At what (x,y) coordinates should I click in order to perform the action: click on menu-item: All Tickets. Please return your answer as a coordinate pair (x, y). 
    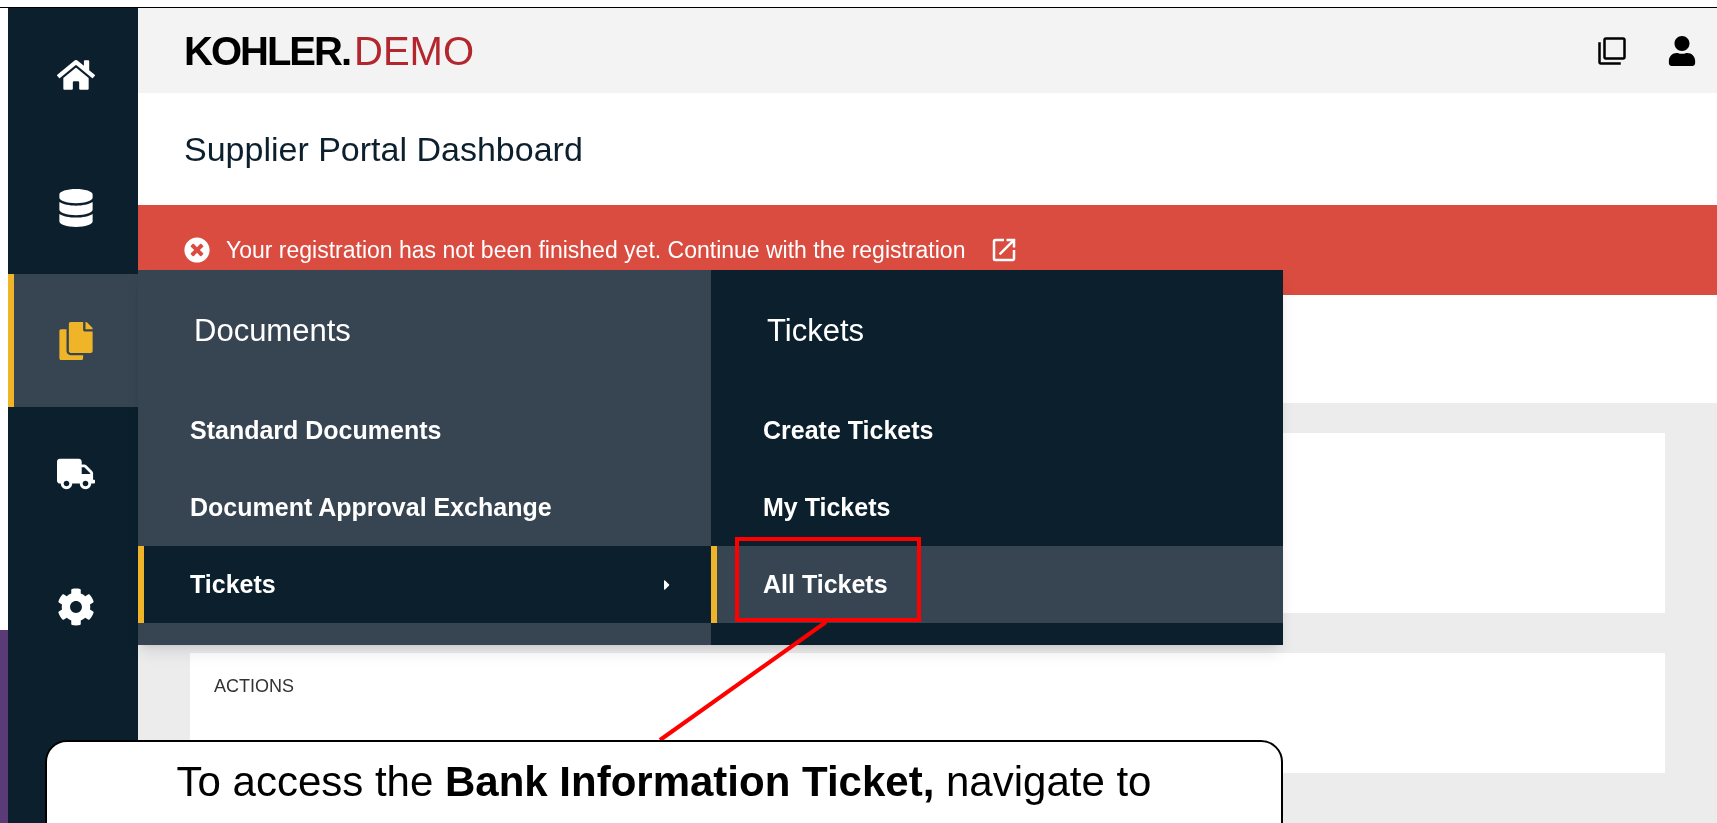
    Looking at the image, I should click on (997, 584).